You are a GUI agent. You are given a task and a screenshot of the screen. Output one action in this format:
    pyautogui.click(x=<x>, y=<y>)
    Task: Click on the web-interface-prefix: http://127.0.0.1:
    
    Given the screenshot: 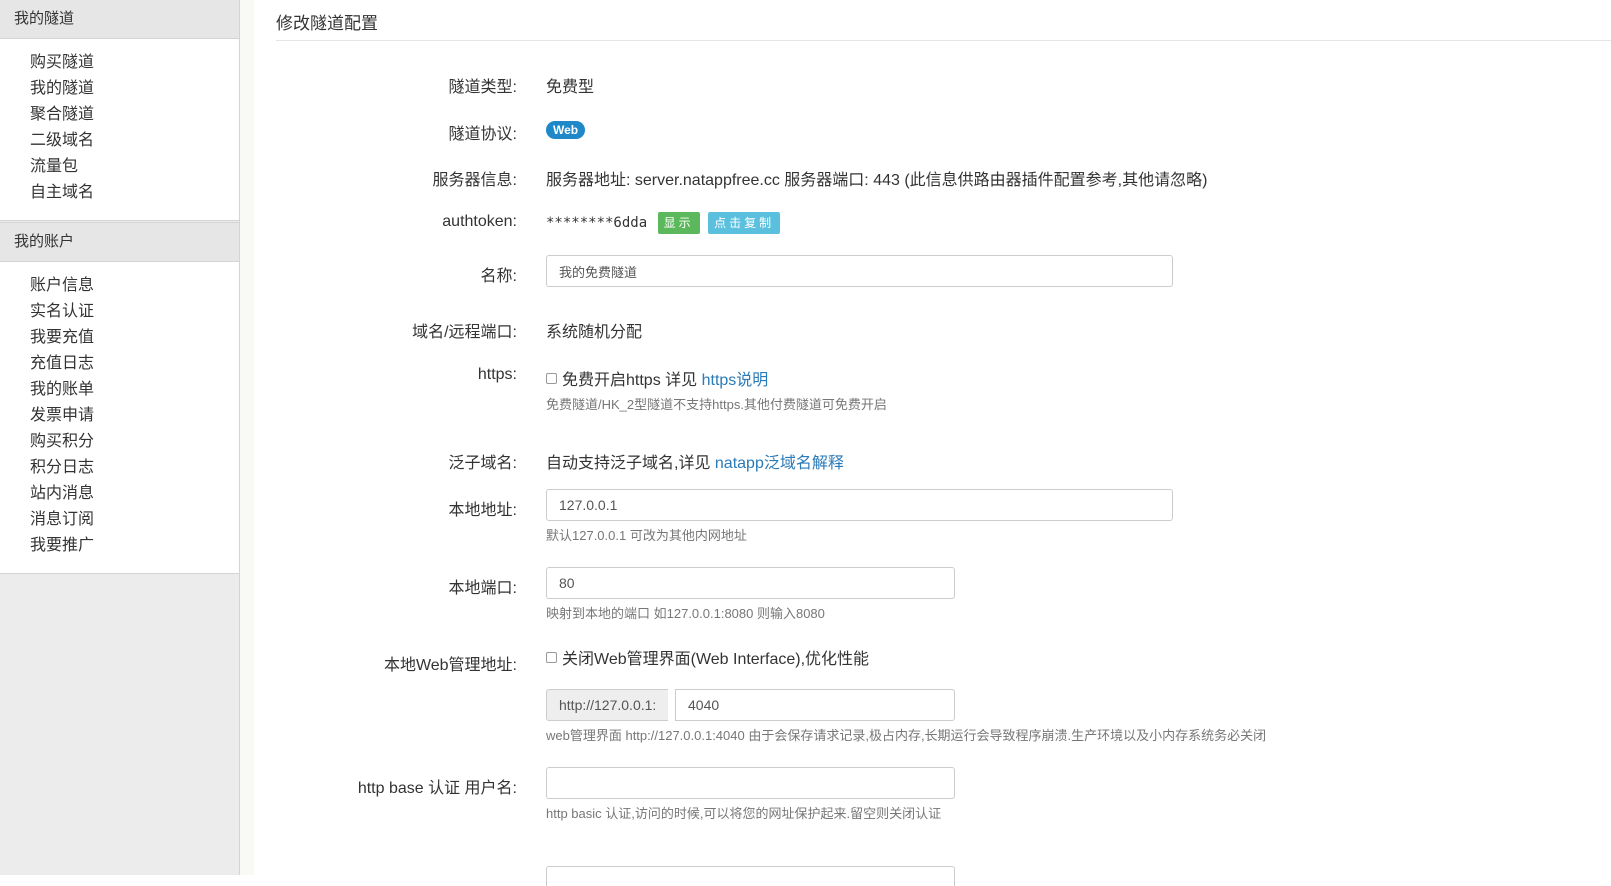 What is the action you would take?
    pyautogui.click(x=607, y=705)
    